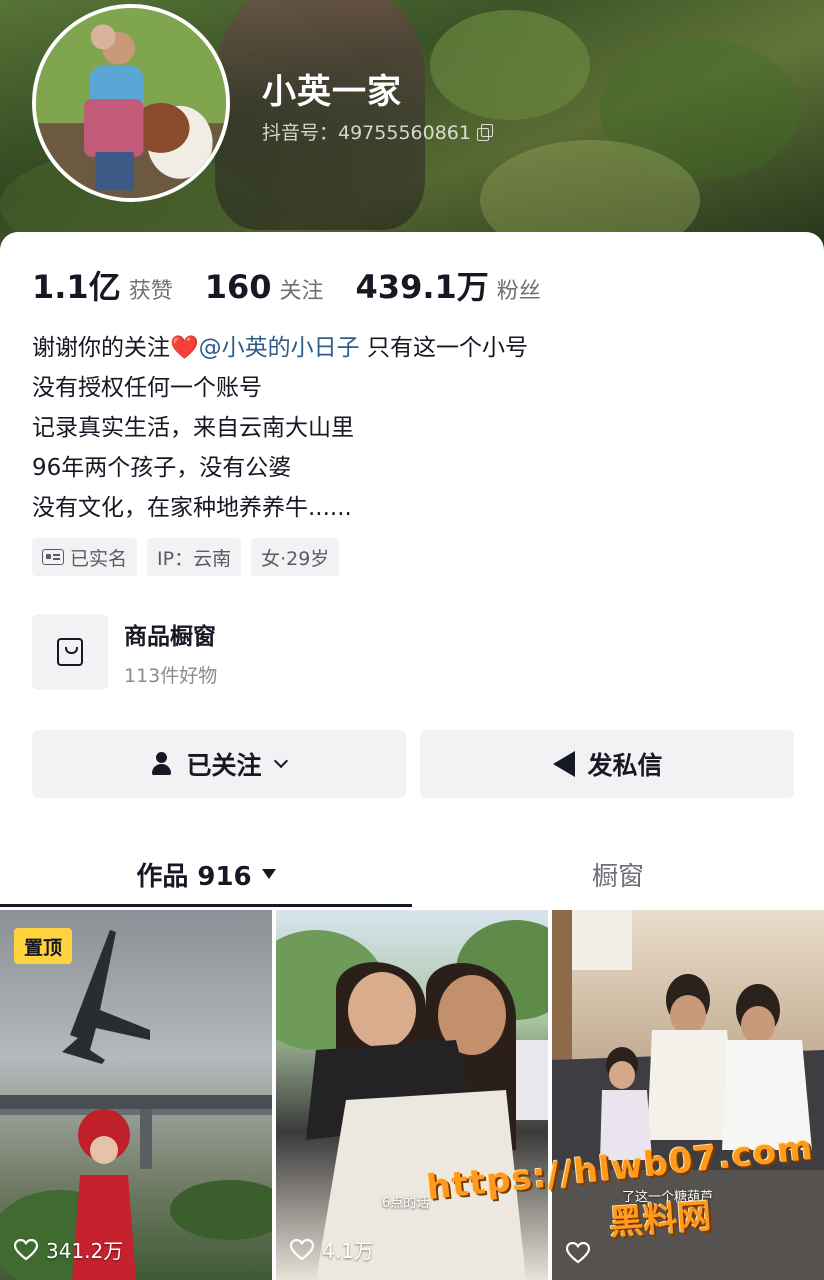 This screenshot has width=824, height=1280. Describe the element at coordinates (170, 636) in the screenshot. I see `shop-title: 商品橱窗` at that location.